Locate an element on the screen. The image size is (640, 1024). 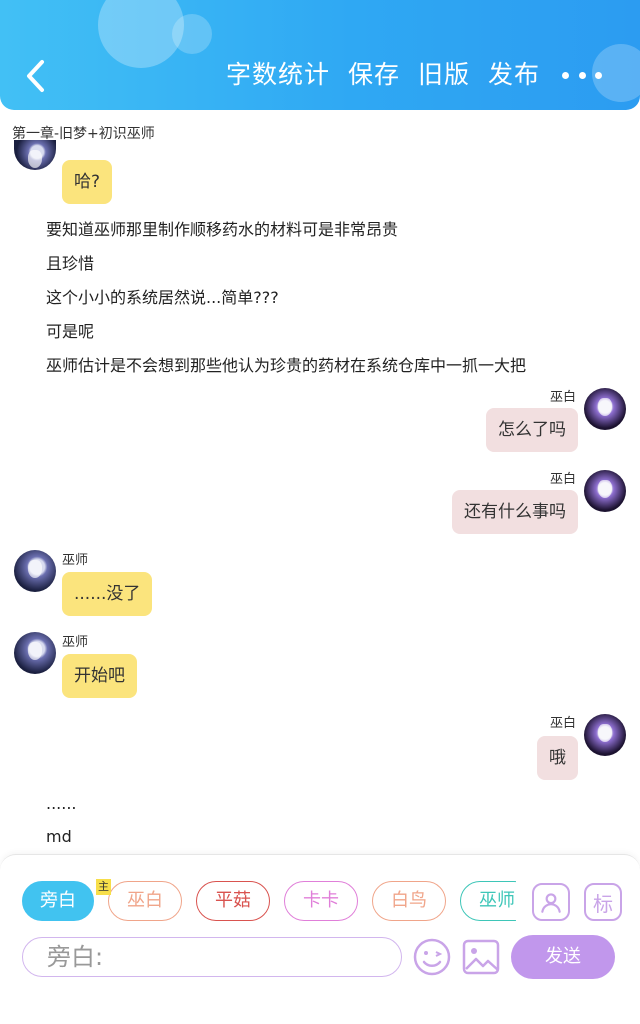
publish-button: 发布 is located at coordinates (514, 75).